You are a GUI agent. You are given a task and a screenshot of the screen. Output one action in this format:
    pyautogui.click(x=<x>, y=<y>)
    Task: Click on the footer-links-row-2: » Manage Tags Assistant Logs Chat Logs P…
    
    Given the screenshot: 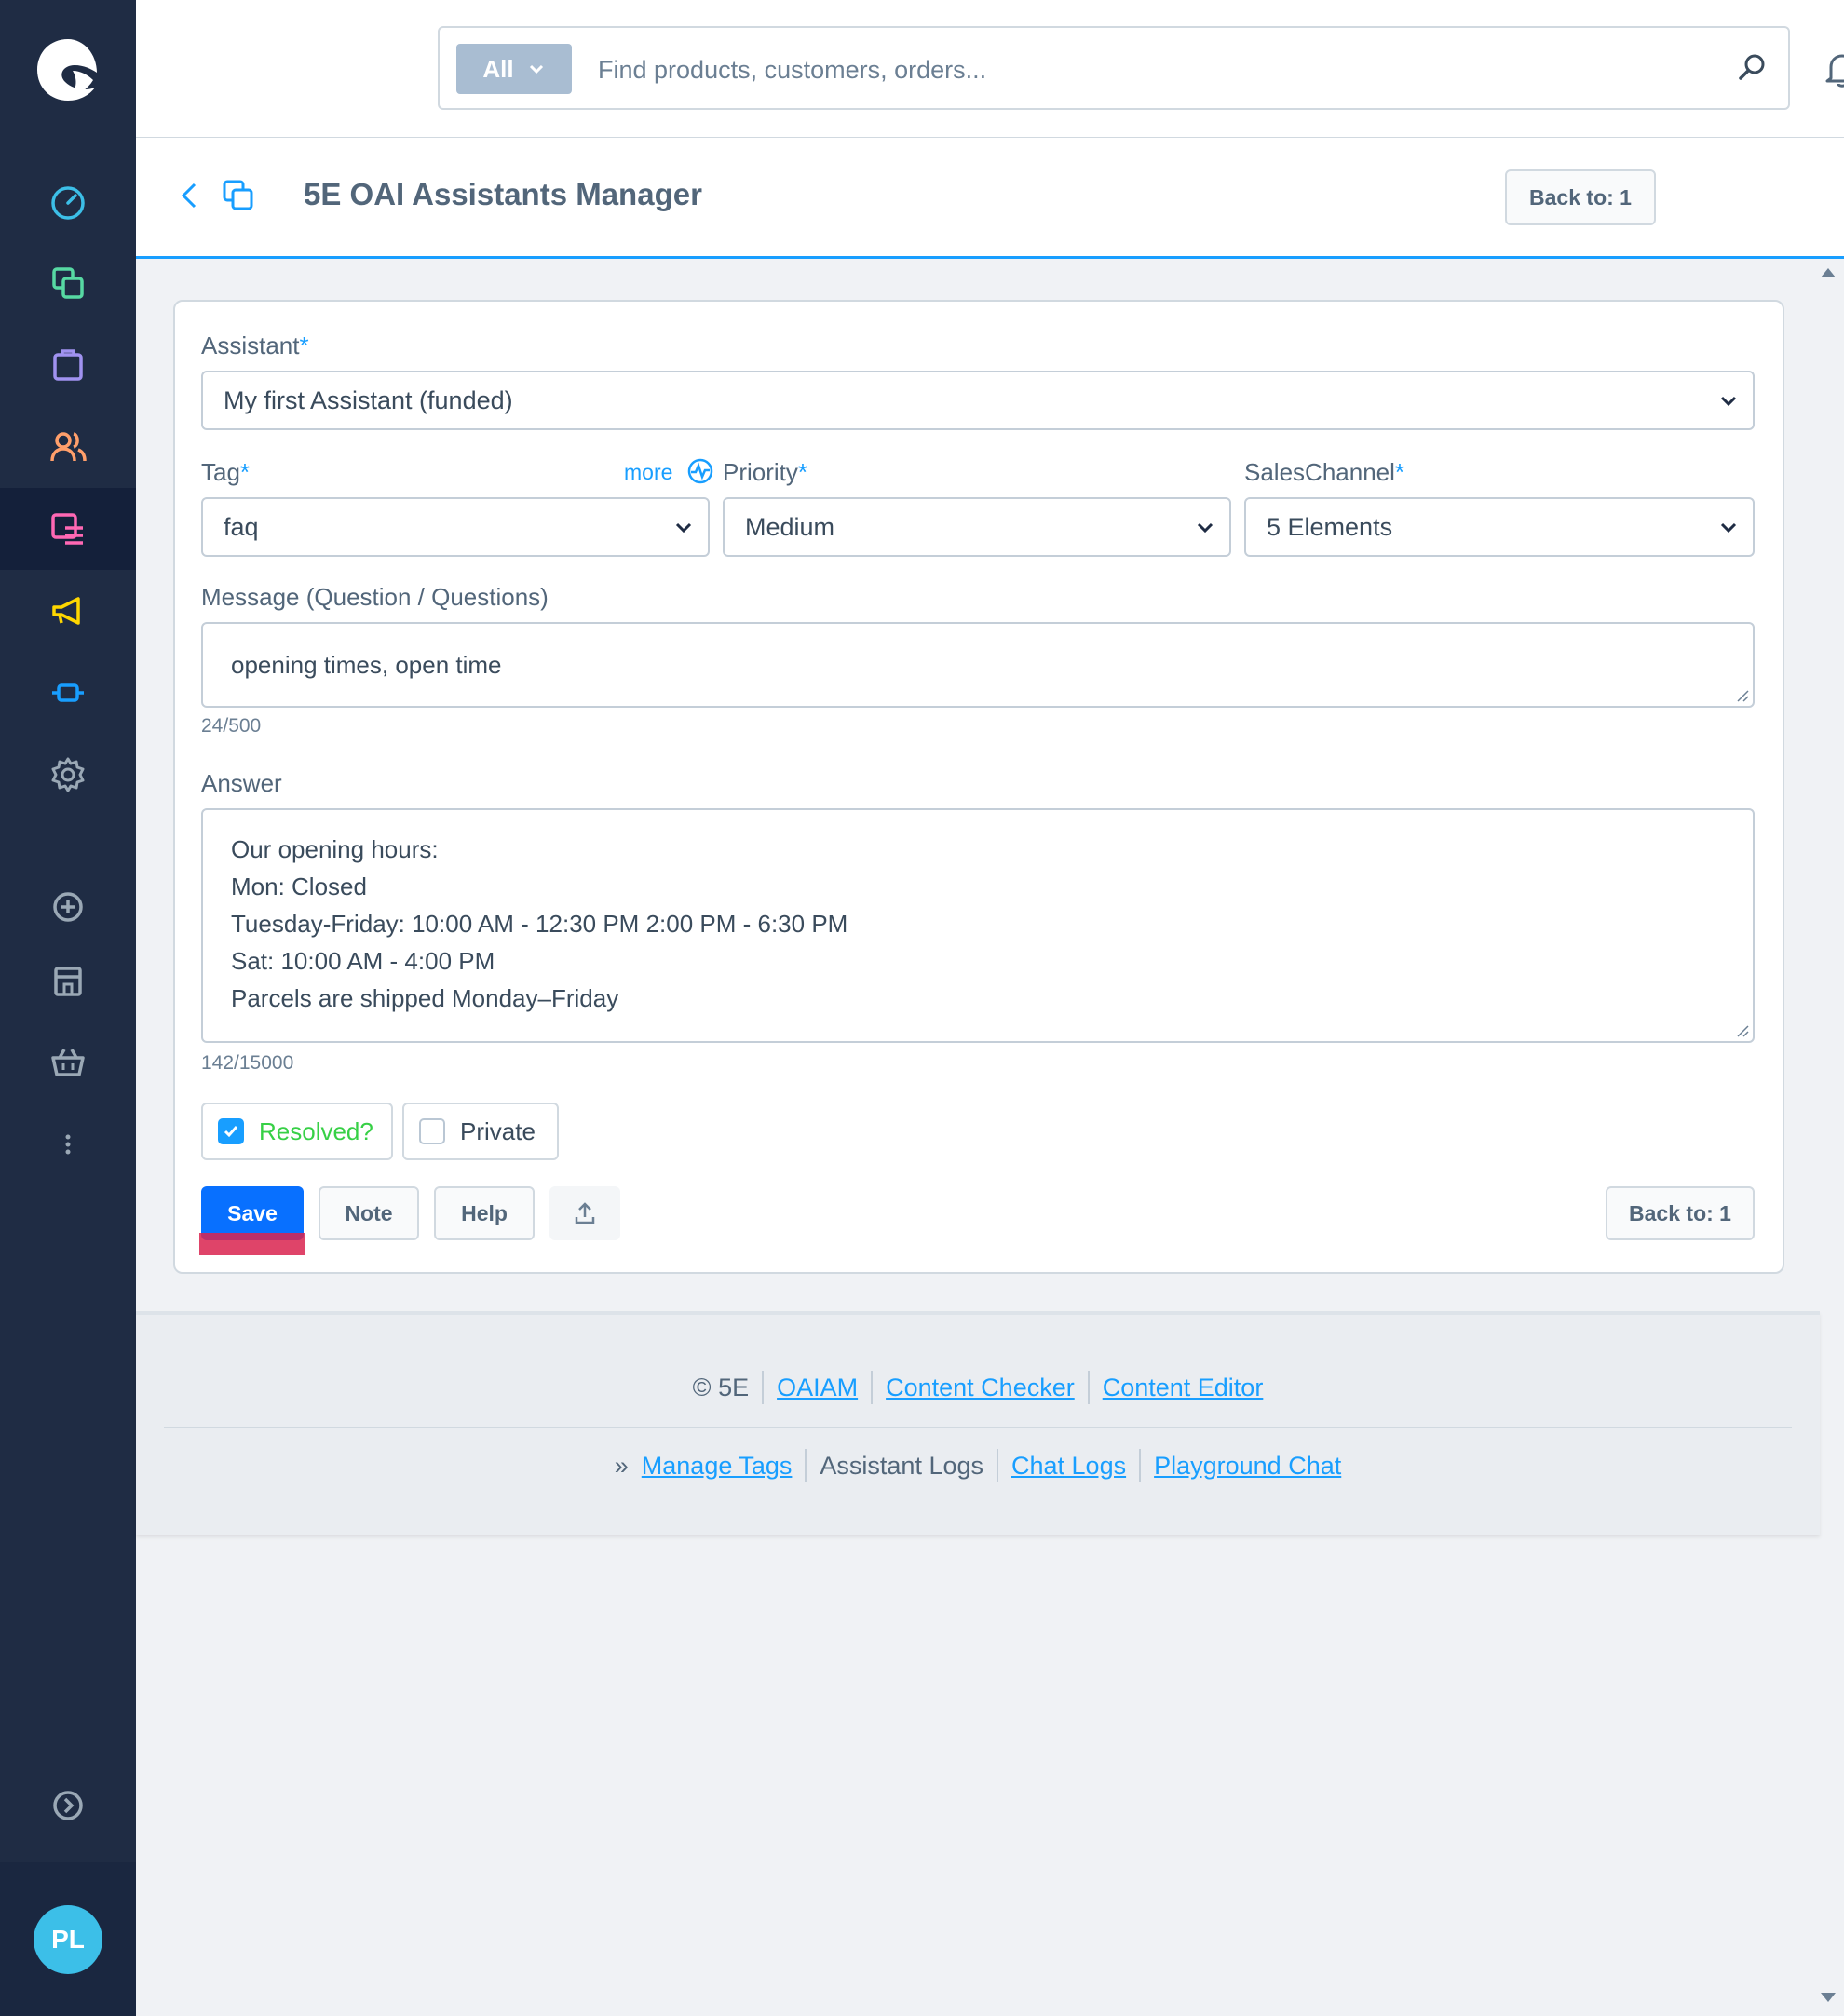 What is the action you would take?
    pyautogui.click(x=978, y=1466)
    